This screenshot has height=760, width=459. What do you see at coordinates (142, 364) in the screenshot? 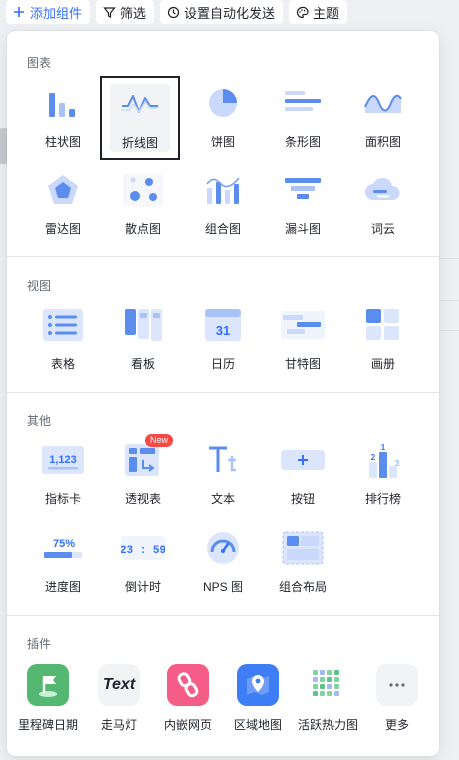
I see `tile-label: 看板` at bounding box center [142, 364].